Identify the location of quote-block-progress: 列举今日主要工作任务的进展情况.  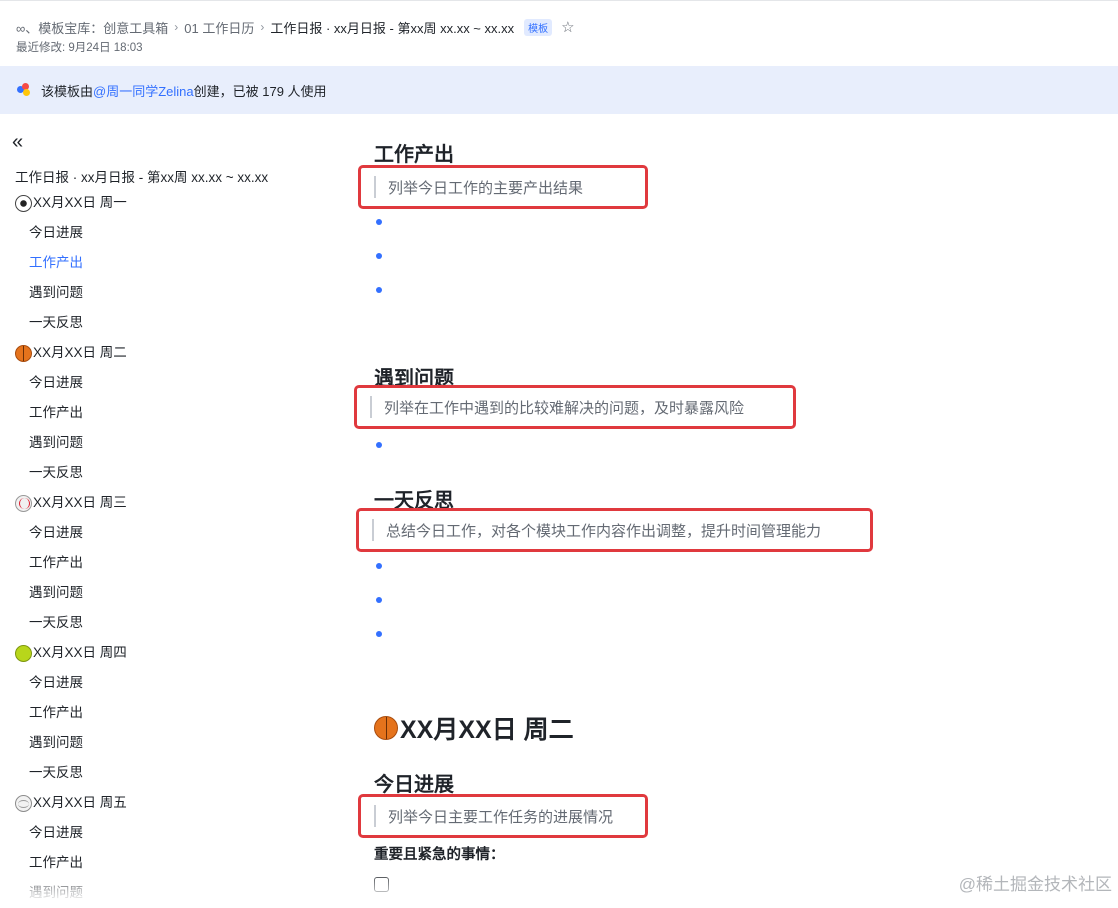
(503, 816).